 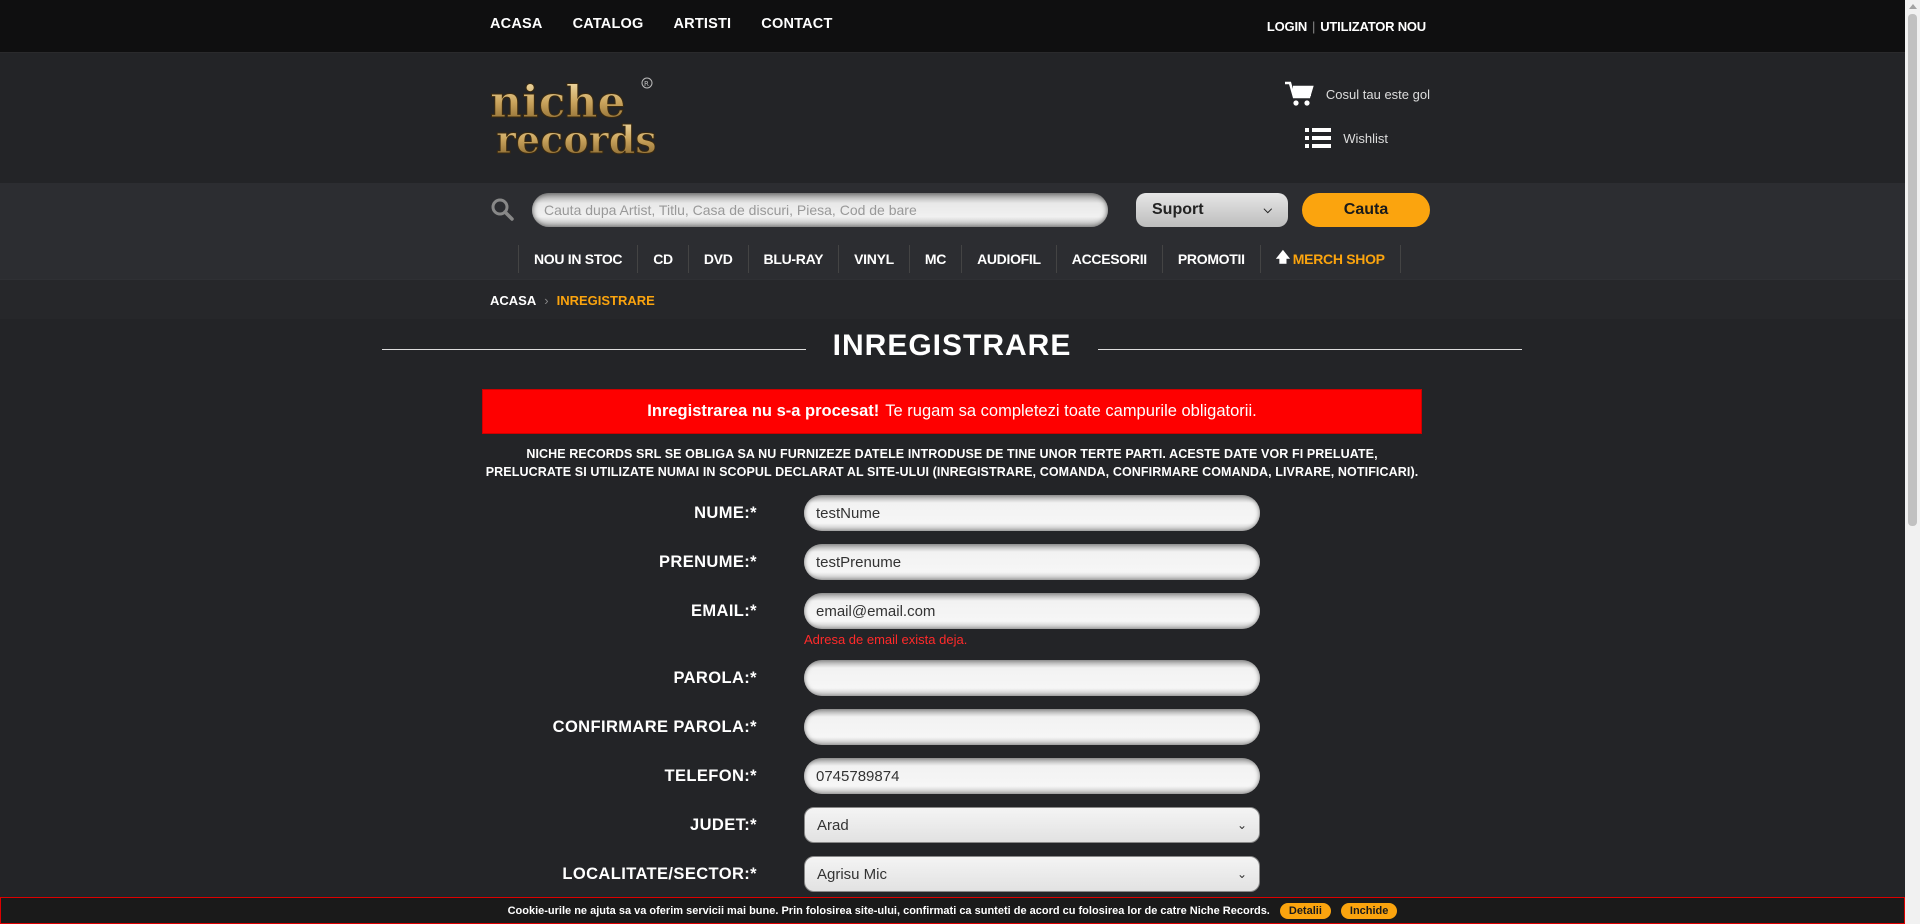 What do you see at coordinates (663, 259) in the screenshot?
I see `cat-cd: CD` at bounding box center [663, 259].